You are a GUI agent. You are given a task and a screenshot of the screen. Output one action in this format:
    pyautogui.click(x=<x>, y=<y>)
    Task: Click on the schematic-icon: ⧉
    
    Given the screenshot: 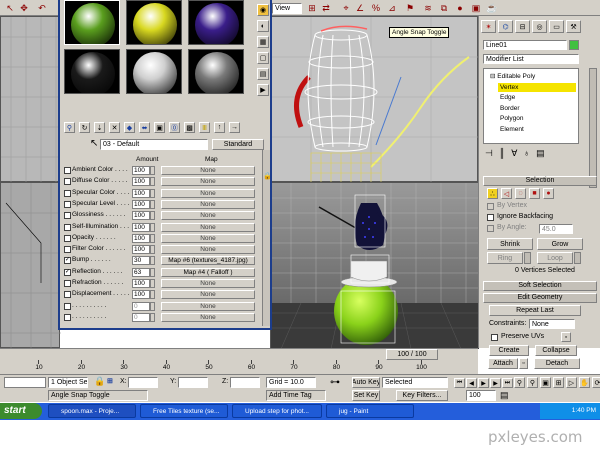 What is the action you would take?
    pyautogui.click(x=444, y=8)
    